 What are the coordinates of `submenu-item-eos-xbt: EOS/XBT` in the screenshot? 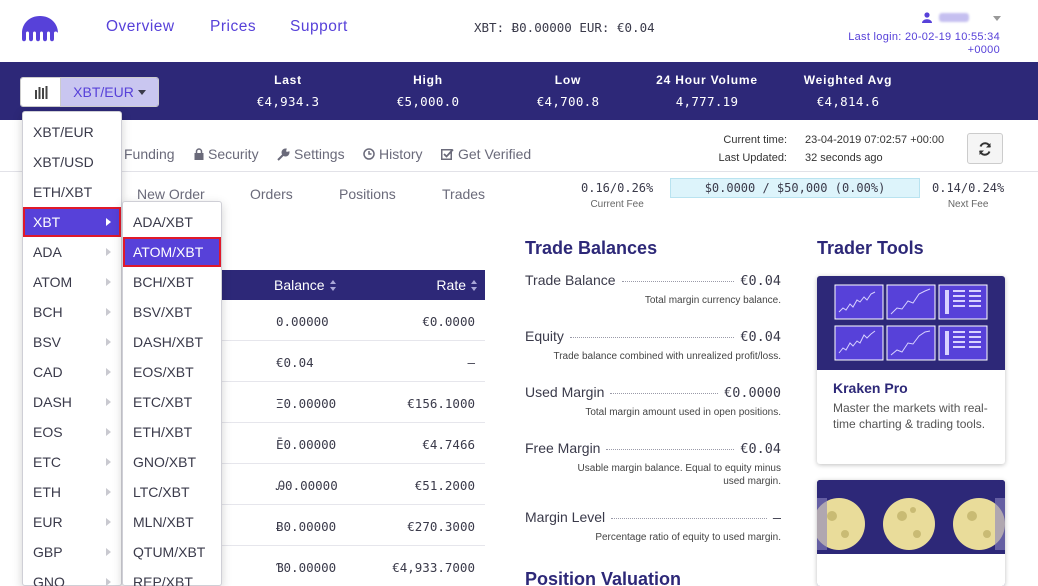 It's located at (172, 372).